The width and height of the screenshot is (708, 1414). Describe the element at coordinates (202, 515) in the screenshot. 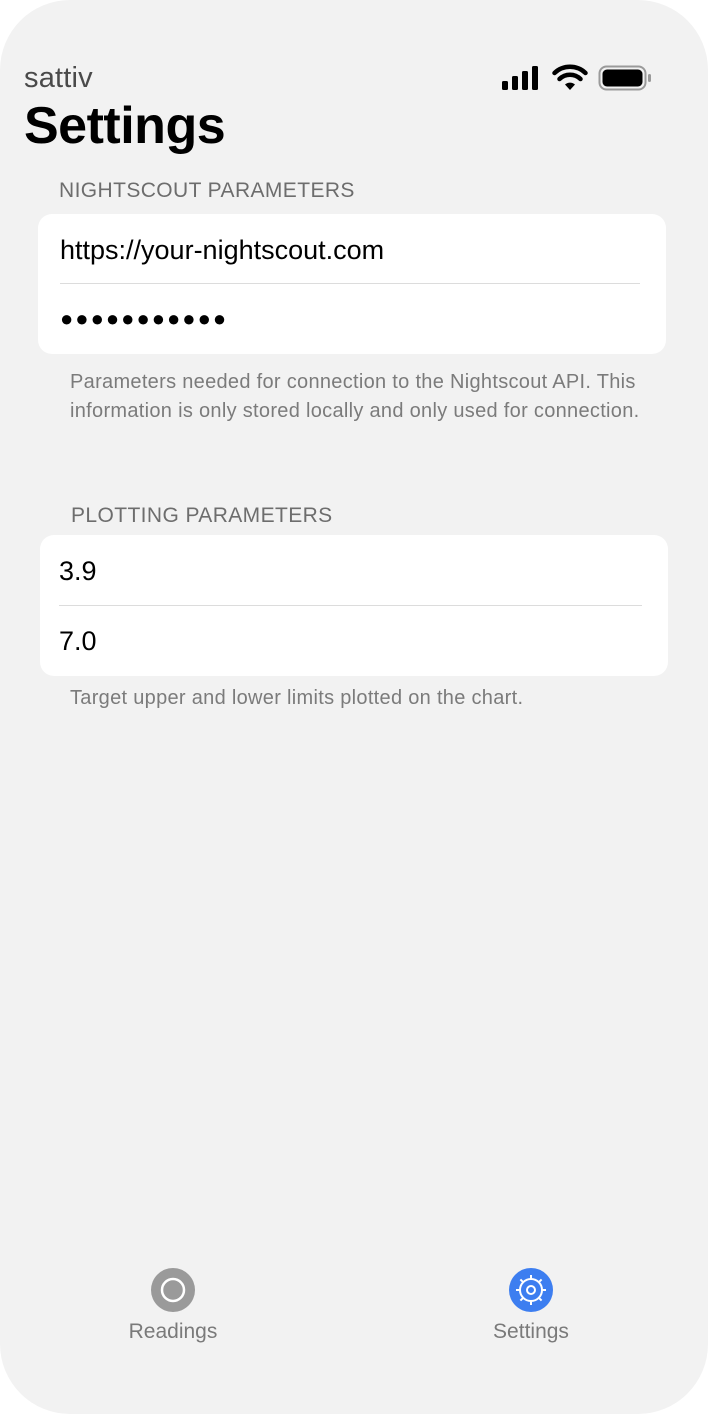

I see `plotting-section-header: PLOTTING PARAMETERS` at that location.